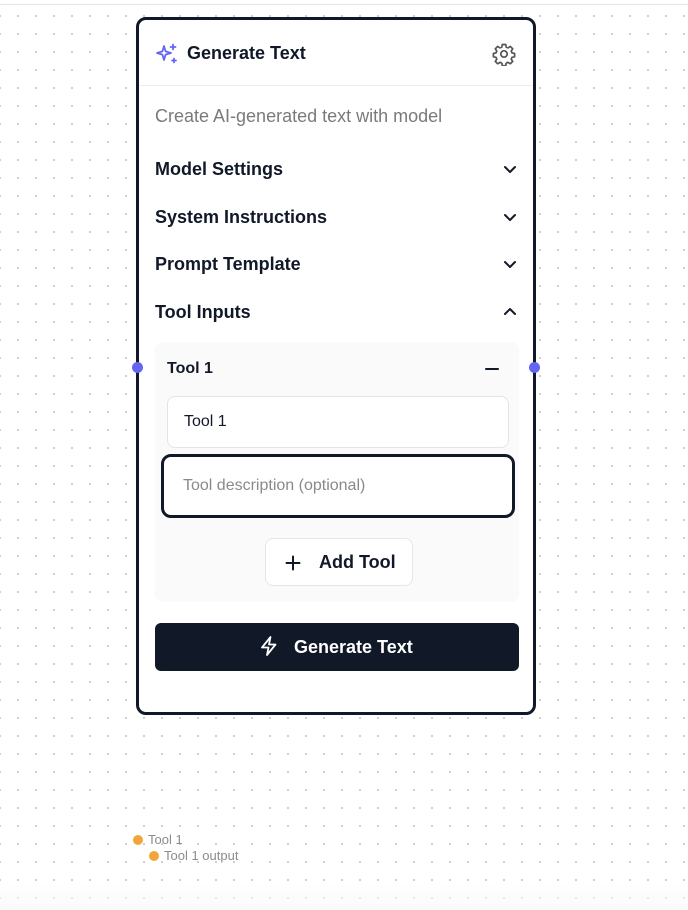 The height and width of the screenshot is (910, 688). What do you see at coordinates (269, 646) in the screenshot?
I see `lightning-icon` at bounding box center [269, 646].